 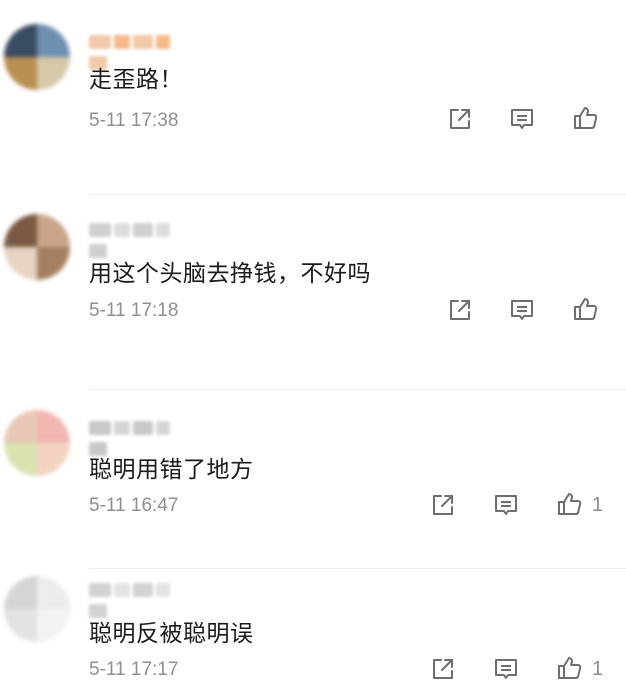 I want to click on comment-text: 用这个头脑去挣钱，不好吗, so click(x=230, y=274).